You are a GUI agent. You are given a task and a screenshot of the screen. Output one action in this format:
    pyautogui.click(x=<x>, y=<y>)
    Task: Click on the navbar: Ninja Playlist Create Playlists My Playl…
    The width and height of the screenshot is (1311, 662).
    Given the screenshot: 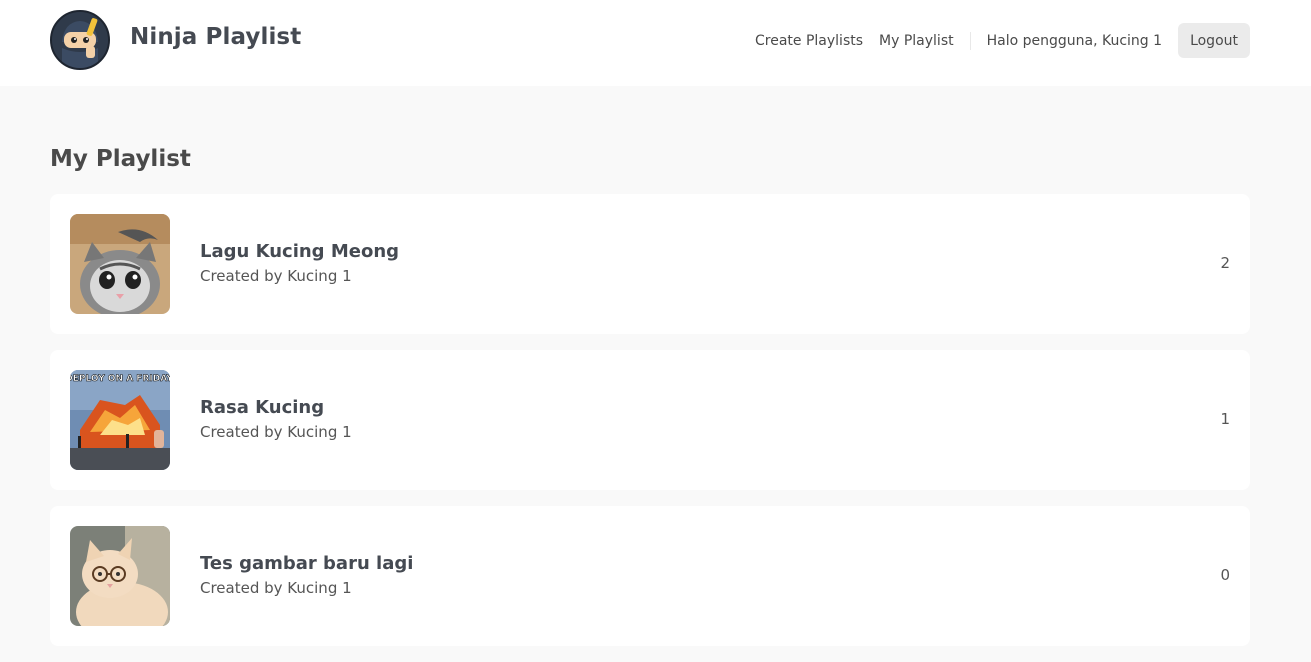 What is the action you would take?
    pyautogui.click(x=655, y=43)
    